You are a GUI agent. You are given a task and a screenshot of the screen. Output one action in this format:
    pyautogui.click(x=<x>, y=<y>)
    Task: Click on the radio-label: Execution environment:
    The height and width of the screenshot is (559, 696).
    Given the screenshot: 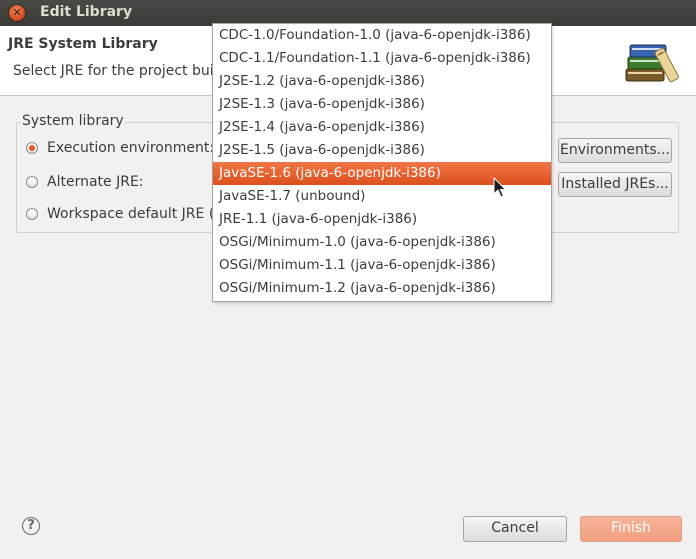 What is the action you would take?
    pyautogui.click(x=131, y=148)
    